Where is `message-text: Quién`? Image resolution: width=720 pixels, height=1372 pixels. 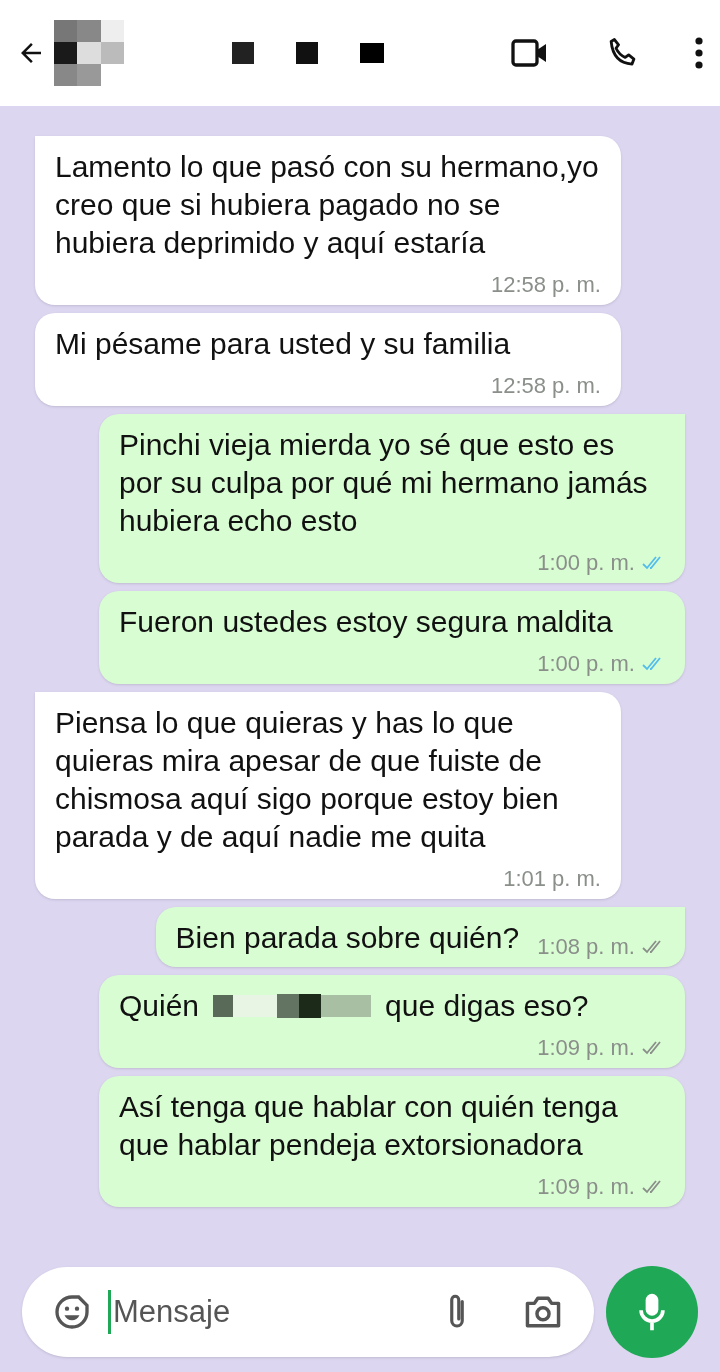
message-text: Quién is located at coordinates (159, 1006).